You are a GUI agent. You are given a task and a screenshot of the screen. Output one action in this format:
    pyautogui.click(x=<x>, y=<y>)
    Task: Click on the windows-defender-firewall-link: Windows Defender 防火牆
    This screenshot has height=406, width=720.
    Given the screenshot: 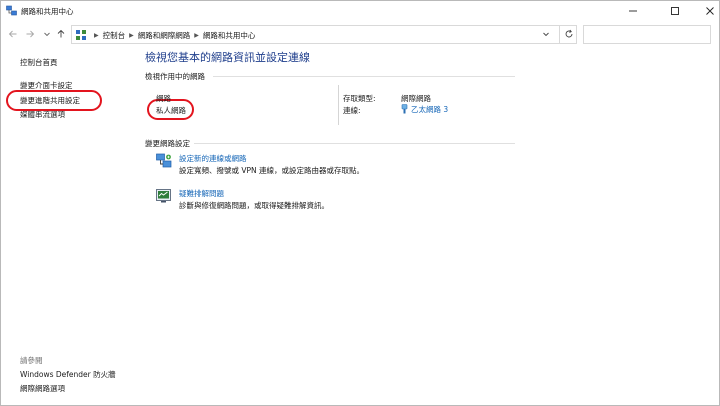 What is the action you would take?
    pyautogui.click(x=68, y=374)
    